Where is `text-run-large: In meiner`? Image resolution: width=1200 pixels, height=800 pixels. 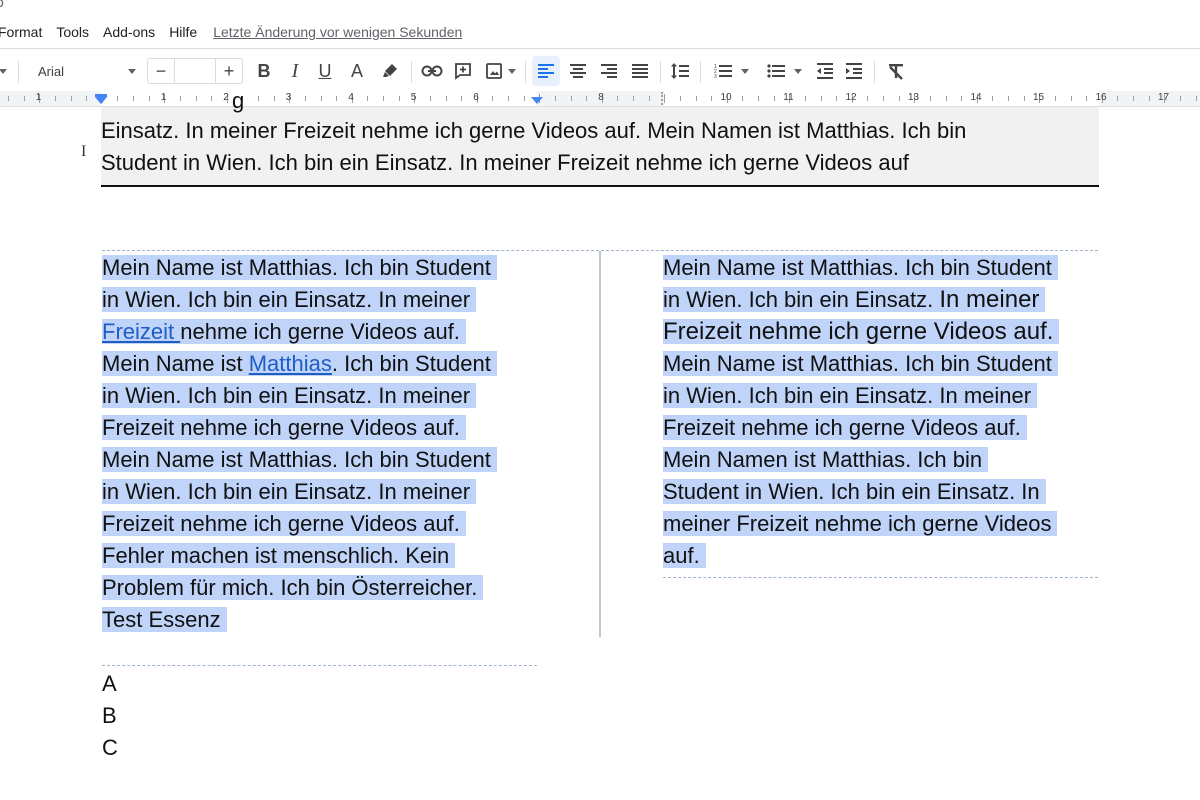 text-run-large: In meiner is located at coordinates (989, 299).